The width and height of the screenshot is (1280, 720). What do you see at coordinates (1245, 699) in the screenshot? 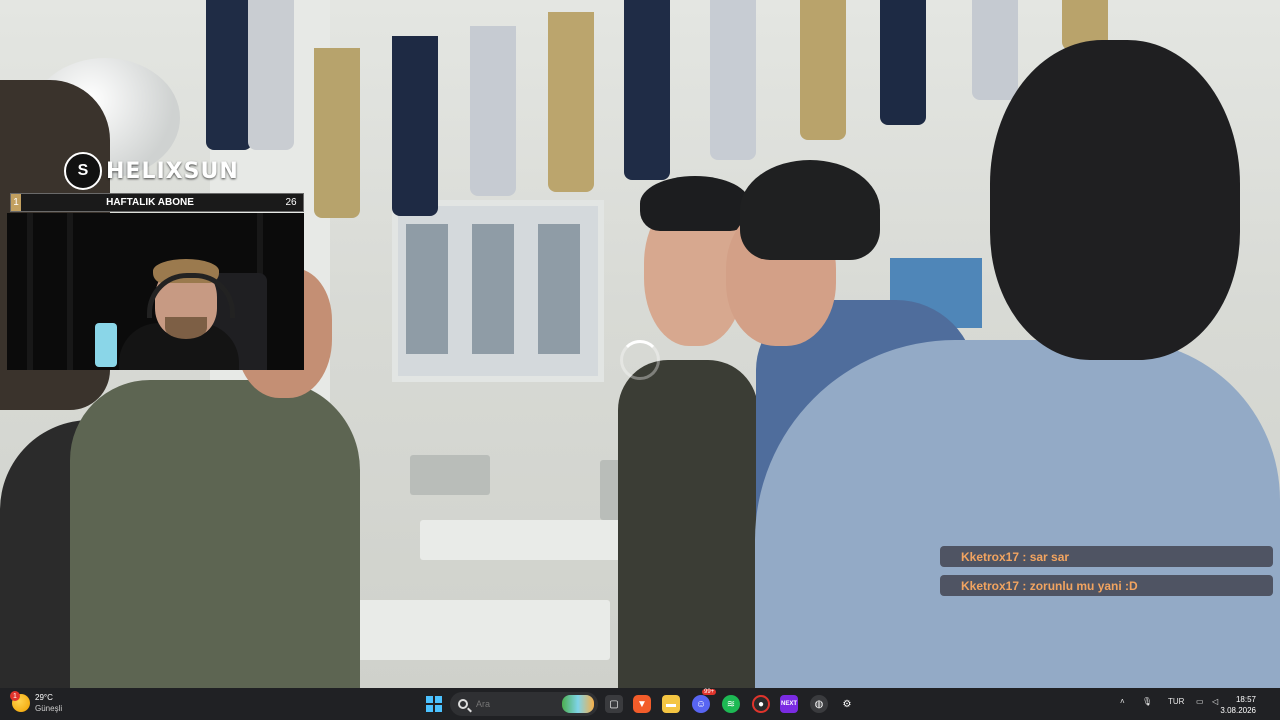
I see `clock-time: 18:57` at bounding box center [1245, 699].